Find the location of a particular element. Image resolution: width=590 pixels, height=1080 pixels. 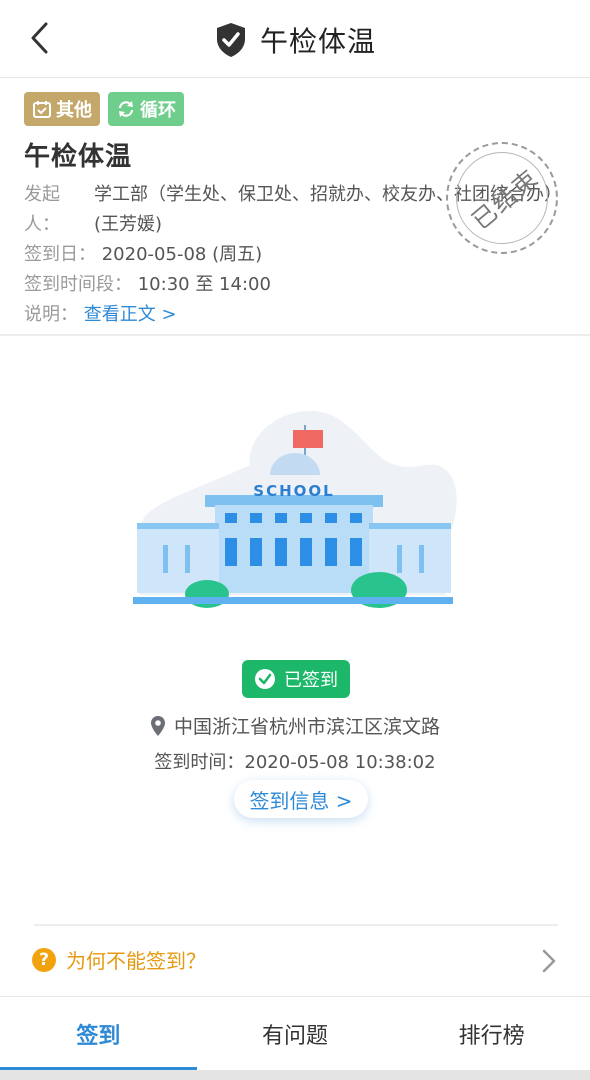

location-pin-icon is located at coordinates (157, 725).